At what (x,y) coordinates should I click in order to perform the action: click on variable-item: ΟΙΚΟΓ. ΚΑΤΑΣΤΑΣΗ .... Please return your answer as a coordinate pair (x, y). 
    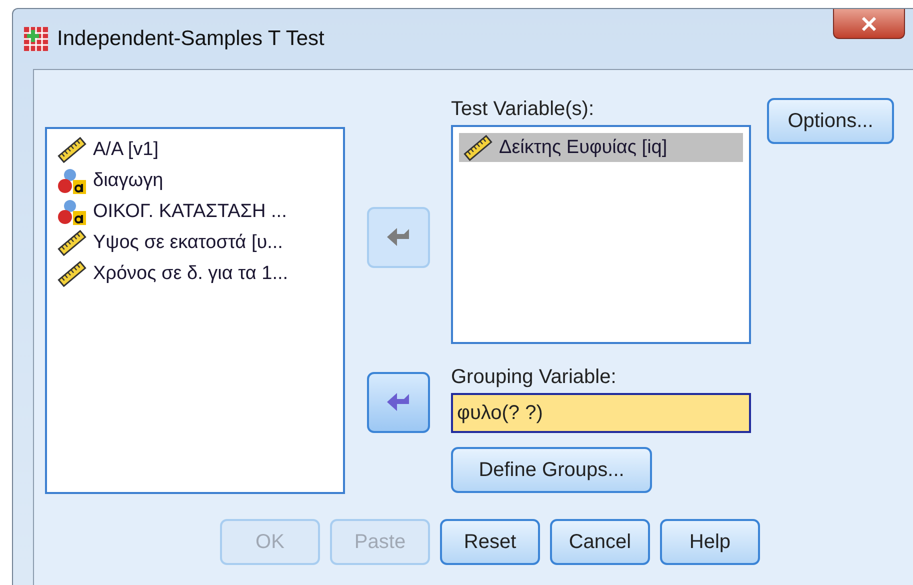
    Looking at the image, I should click on (195, 211).